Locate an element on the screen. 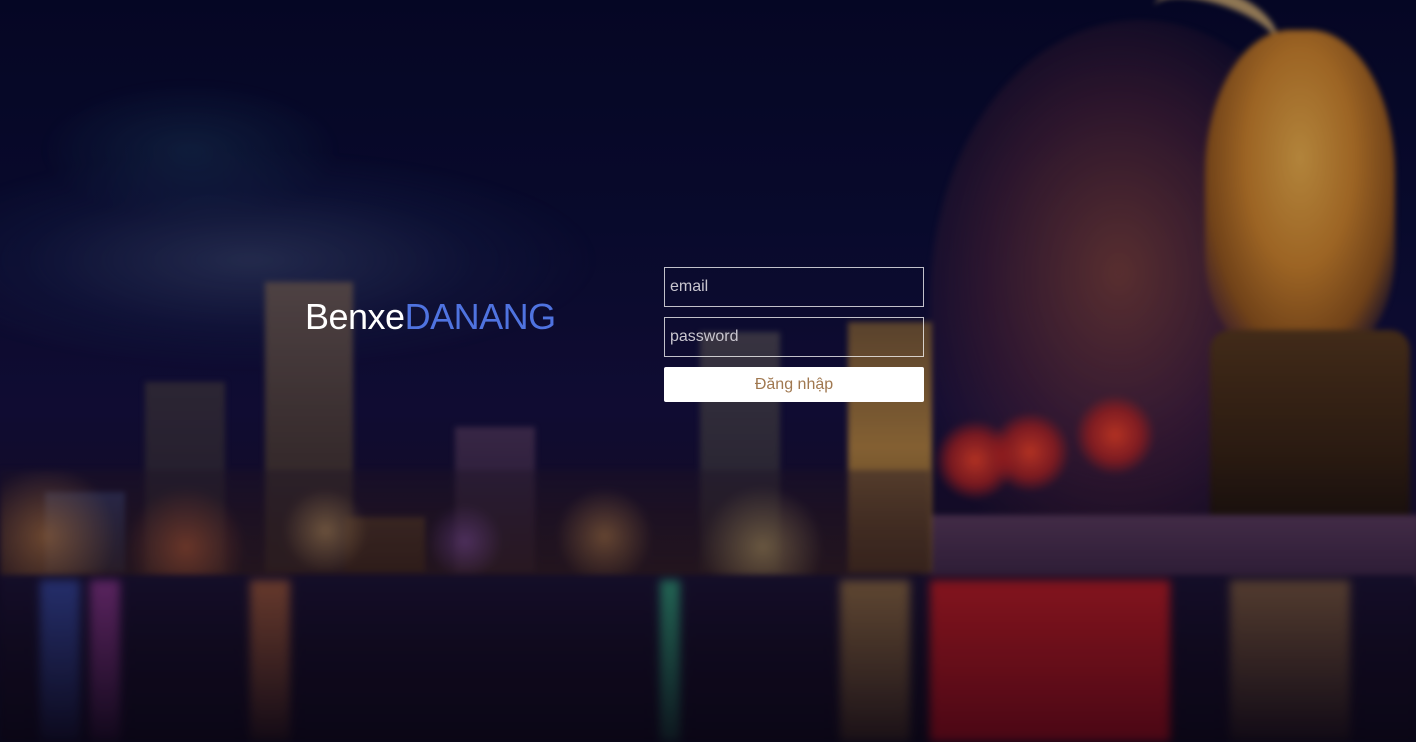  brand-name-part2: DANANG is located at coordinates (480, 316).